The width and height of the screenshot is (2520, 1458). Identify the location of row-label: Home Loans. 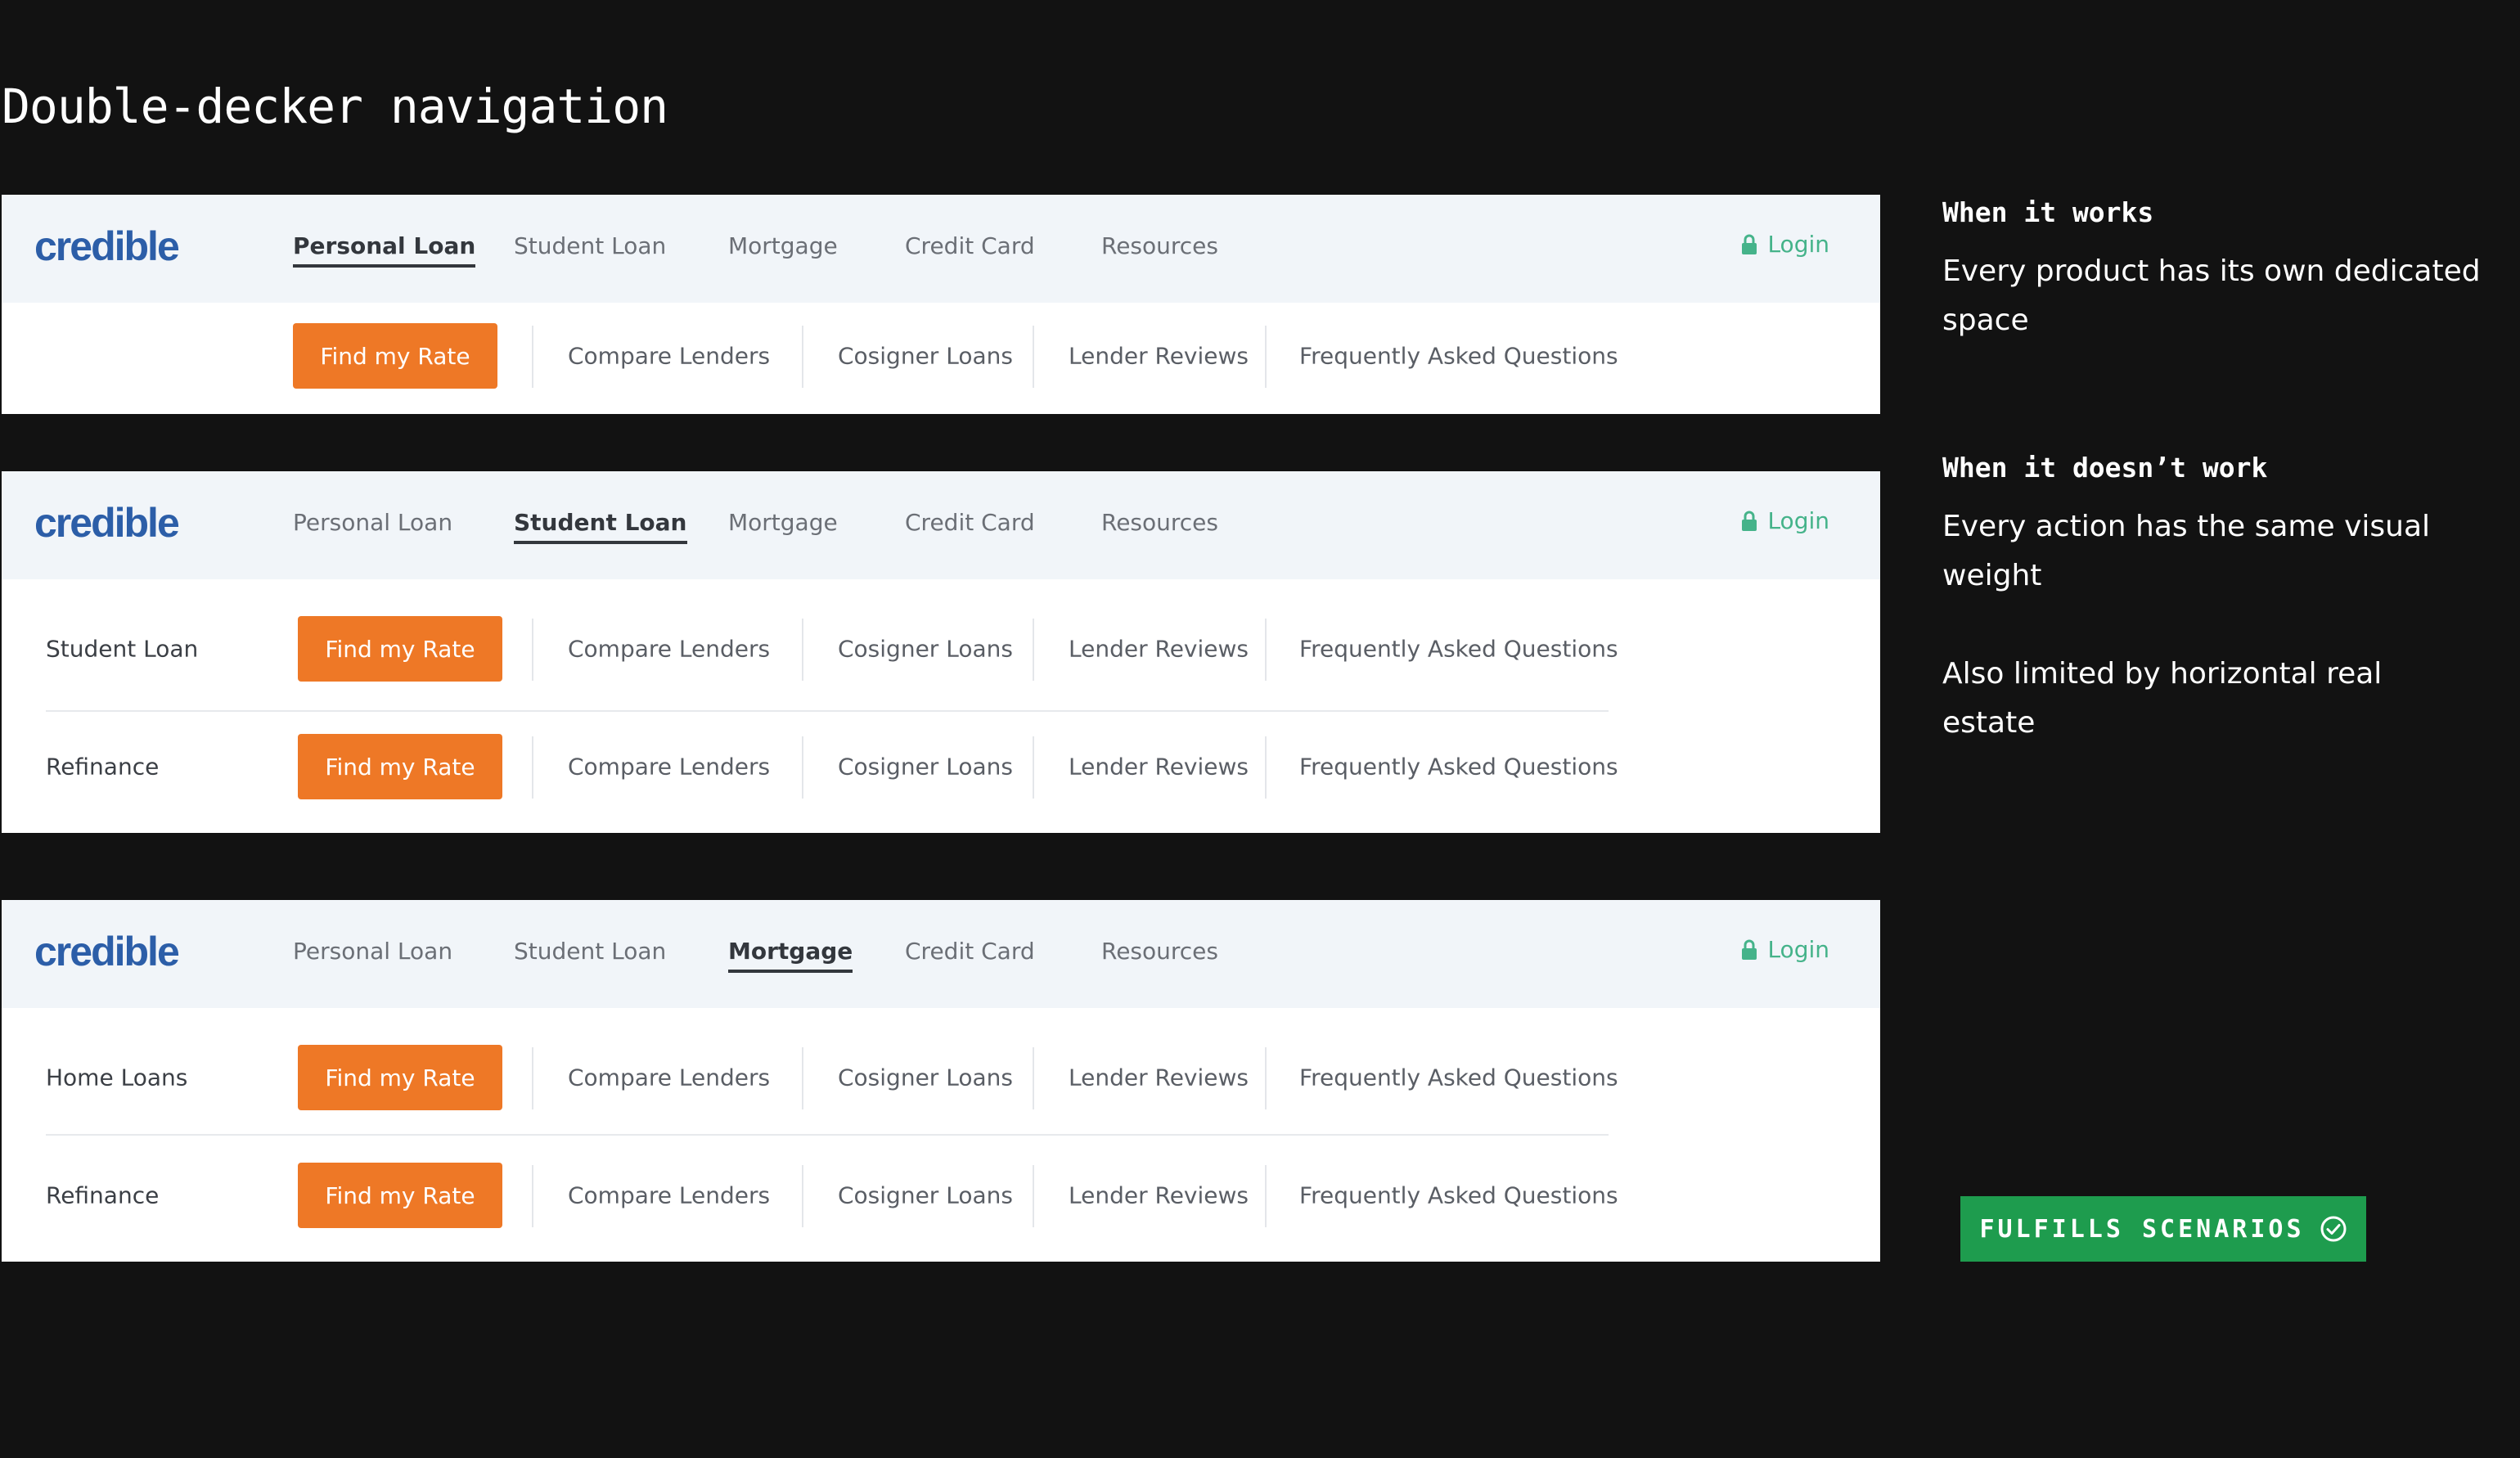
(117, 1078).